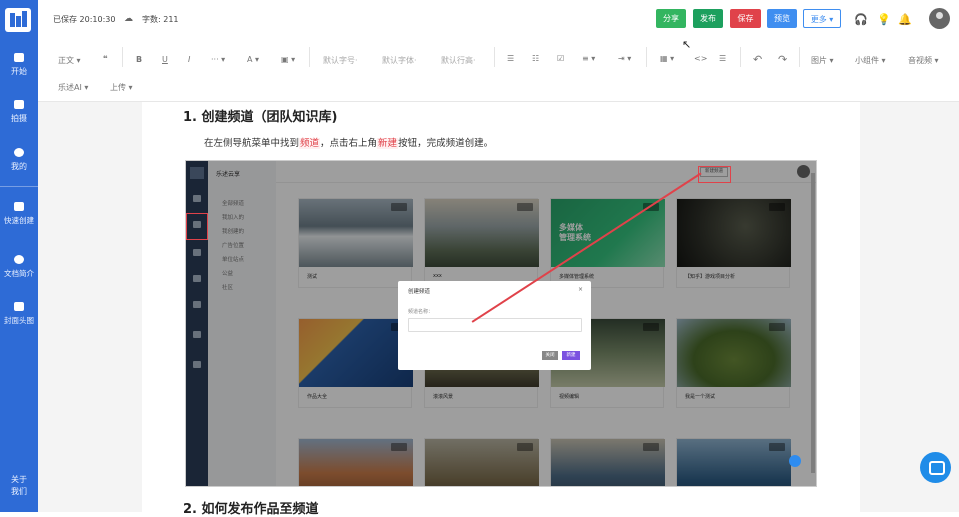 This screenshot has width=959, height=517. Describe the element at coordinates (687, 44) in the screenshot. I see `mouse-cursor-icon: ↖` at that location.